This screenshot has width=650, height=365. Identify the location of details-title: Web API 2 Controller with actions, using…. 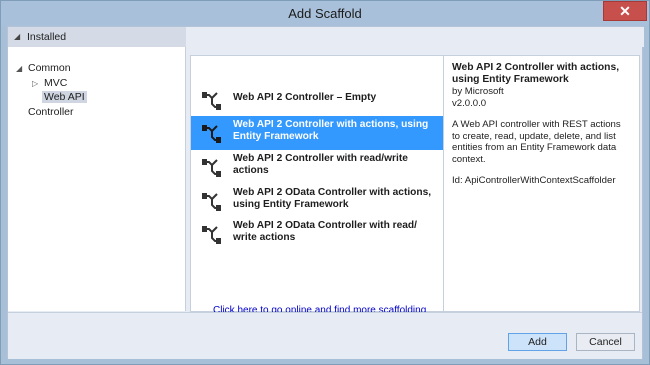
(536, 73).